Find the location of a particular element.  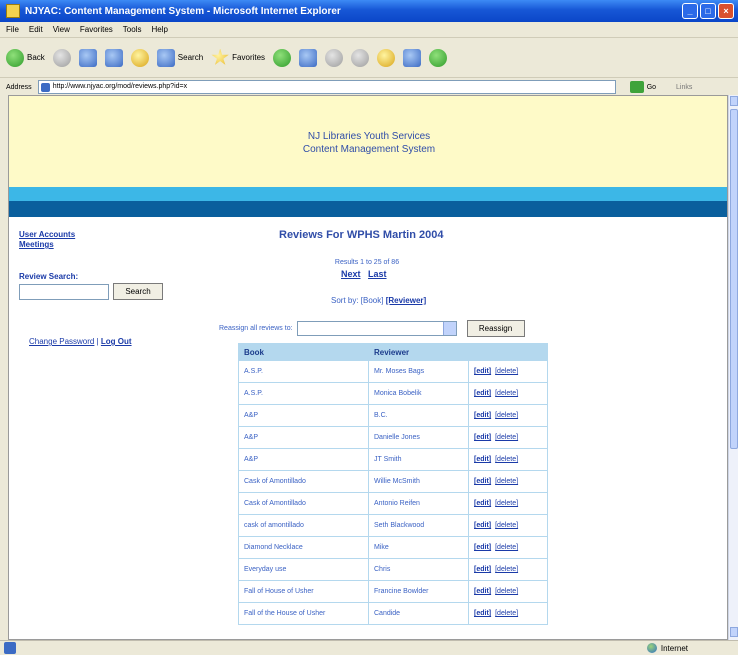

menu-tools: Tools is located at coordinates (132, 29).